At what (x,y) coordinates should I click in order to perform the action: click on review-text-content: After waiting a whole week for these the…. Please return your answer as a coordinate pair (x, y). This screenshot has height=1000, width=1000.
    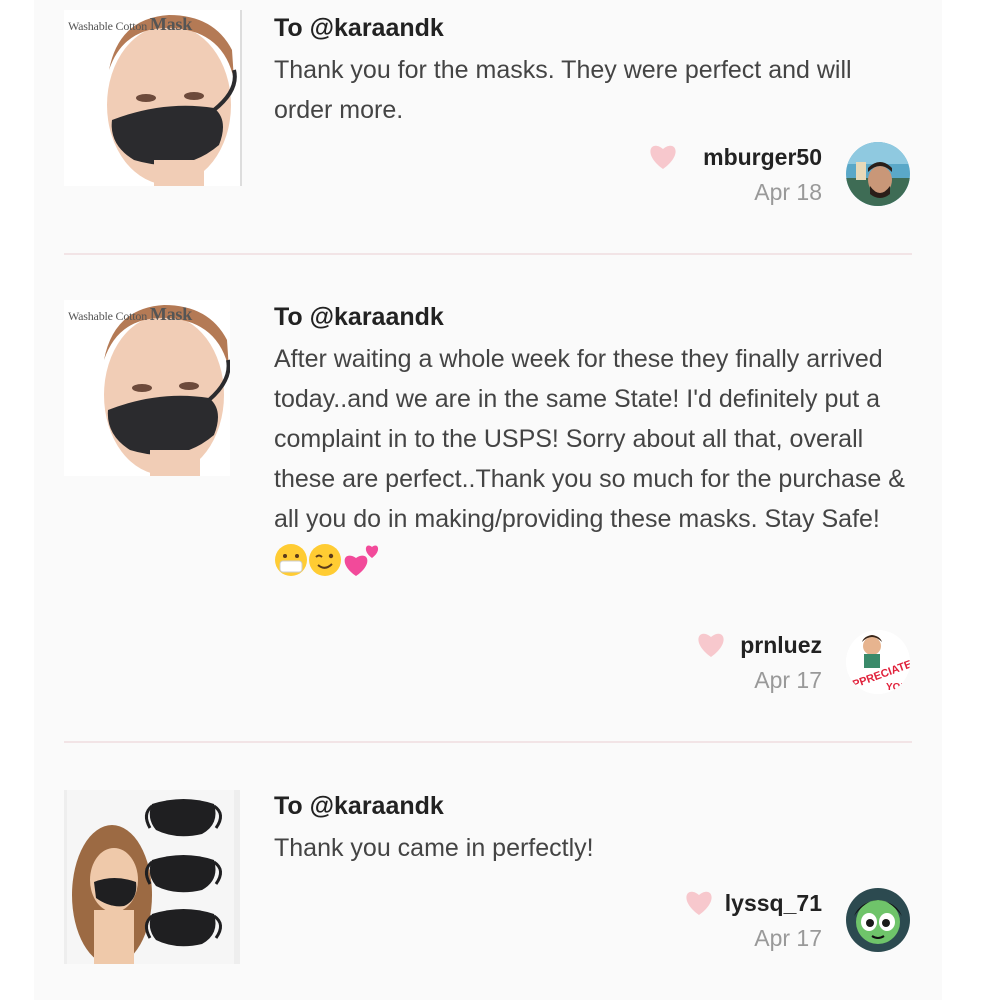
    Looking at the image, I should click on (589, 439).